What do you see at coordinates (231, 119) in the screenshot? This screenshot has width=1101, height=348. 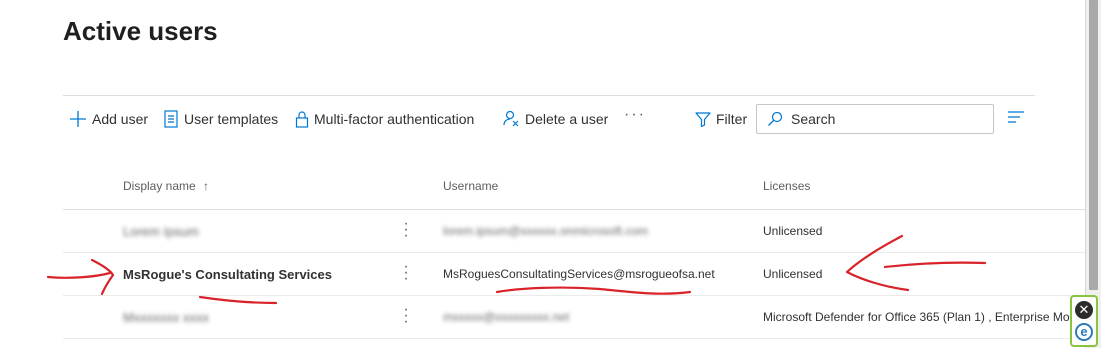 I see `user-templates-label: User templates` at bounding box center [231, 119].